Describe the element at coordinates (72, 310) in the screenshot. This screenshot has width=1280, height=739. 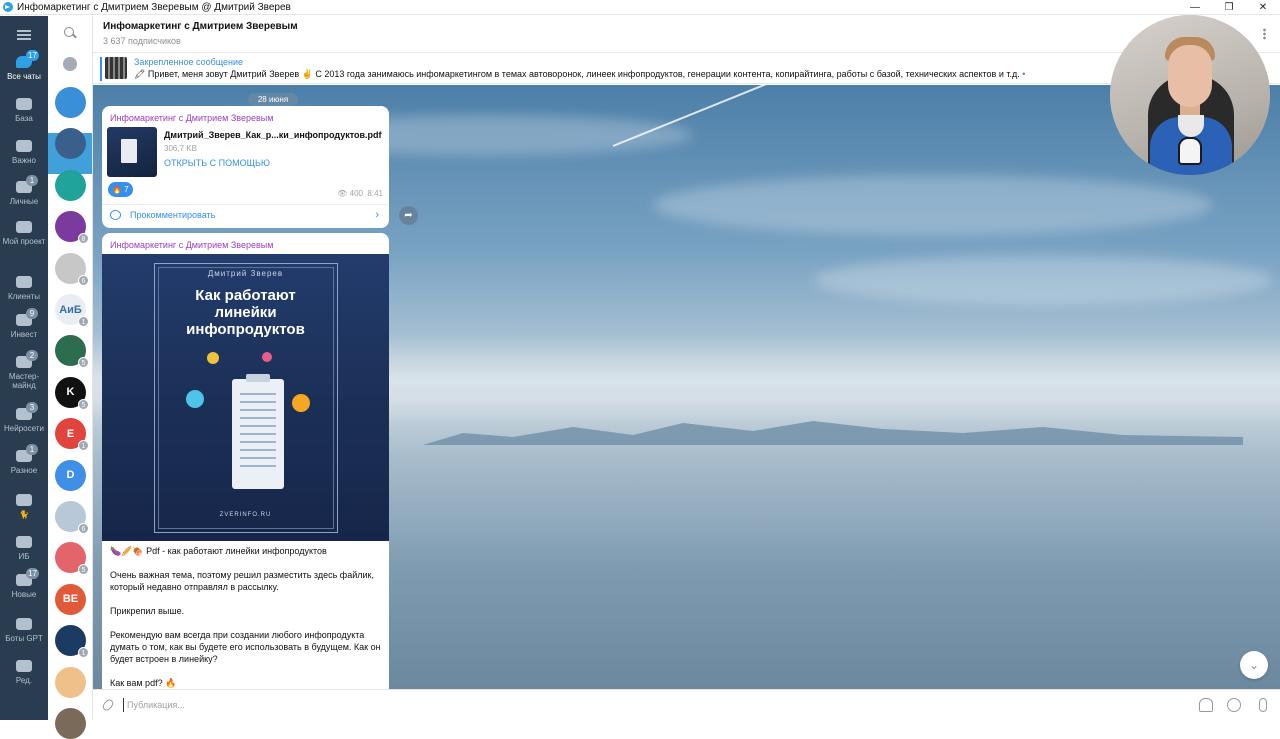
I see `chat-avatar: АиБ 1` at that location.